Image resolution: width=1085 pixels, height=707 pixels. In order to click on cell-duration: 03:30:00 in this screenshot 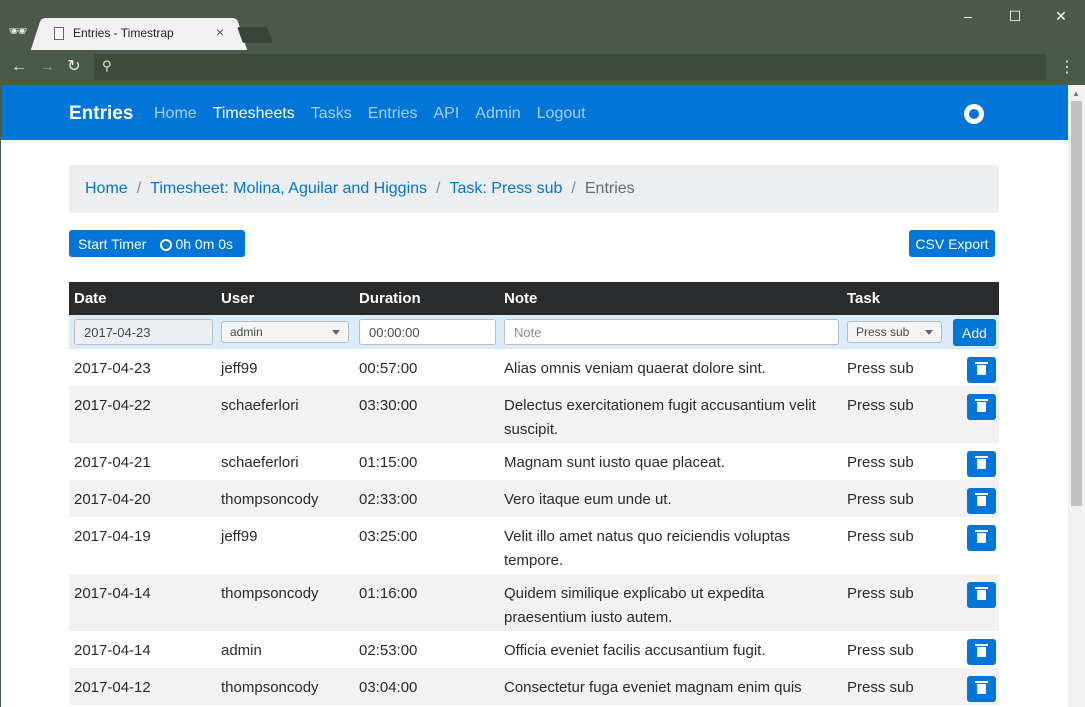, I will do `click(388, 405)`.